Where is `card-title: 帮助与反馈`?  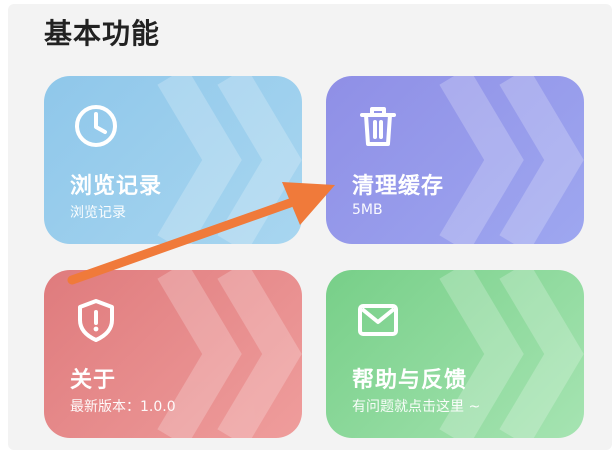 card-title: 帮助与反馈 is located at coordinates (410, 380).